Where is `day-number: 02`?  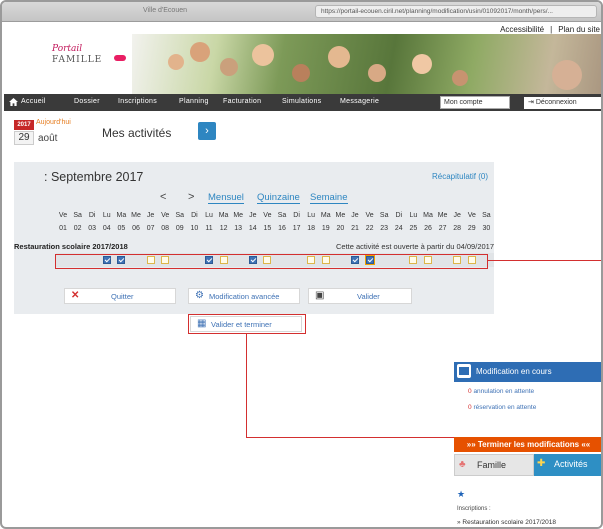
day-number: 02 is located at coordinates (77, 228).